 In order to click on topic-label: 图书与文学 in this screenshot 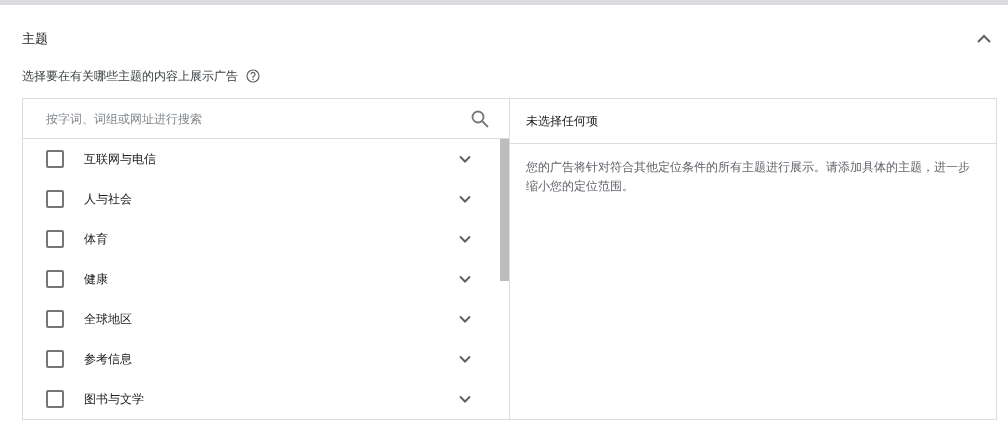, I will do `click(271, 399)`.